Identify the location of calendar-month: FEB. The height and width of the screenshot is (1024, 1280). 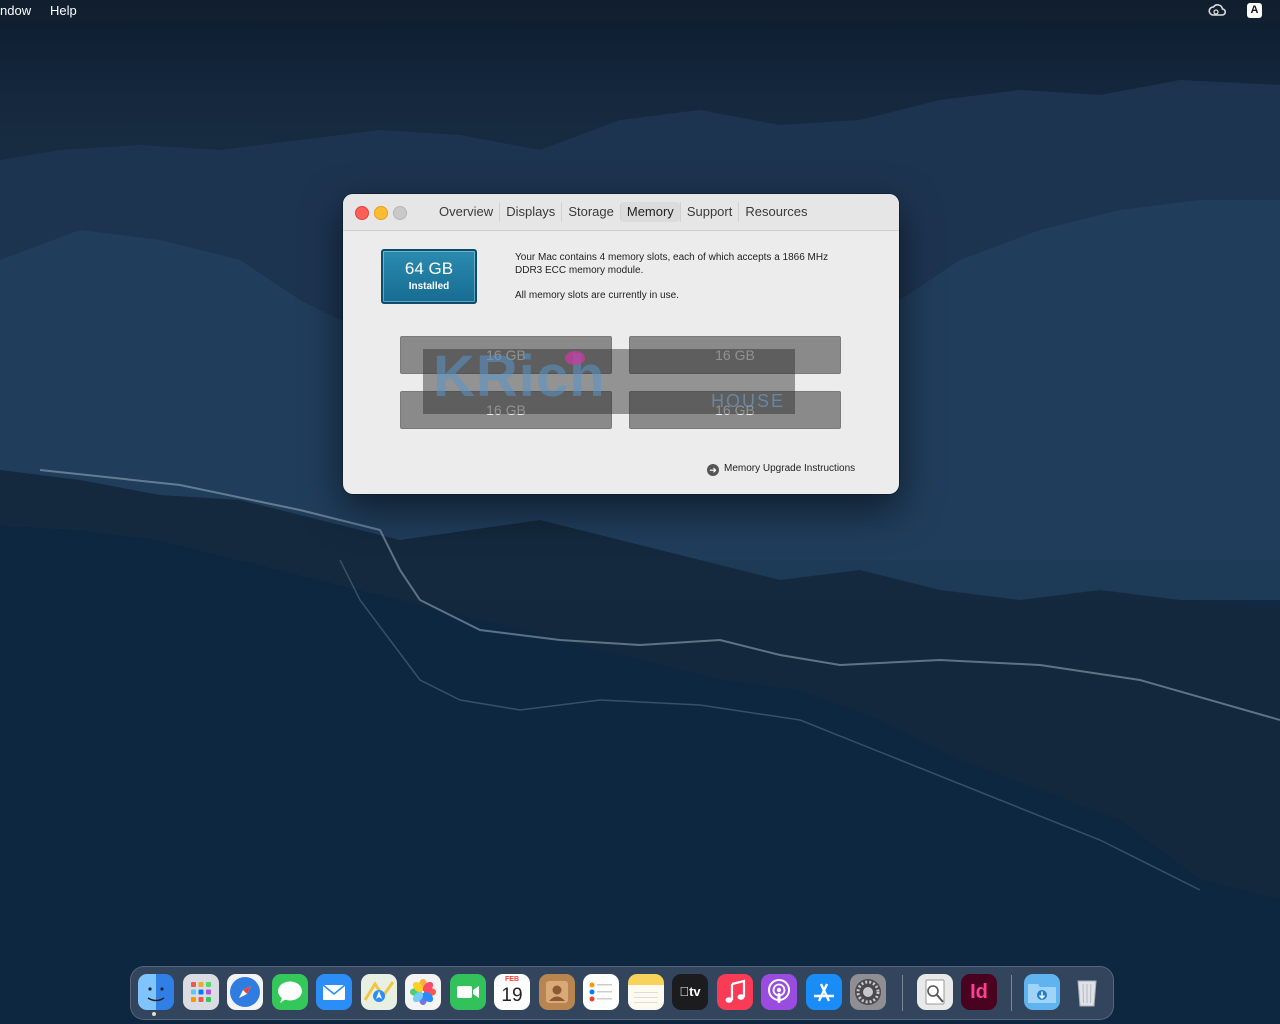
(512, 979).